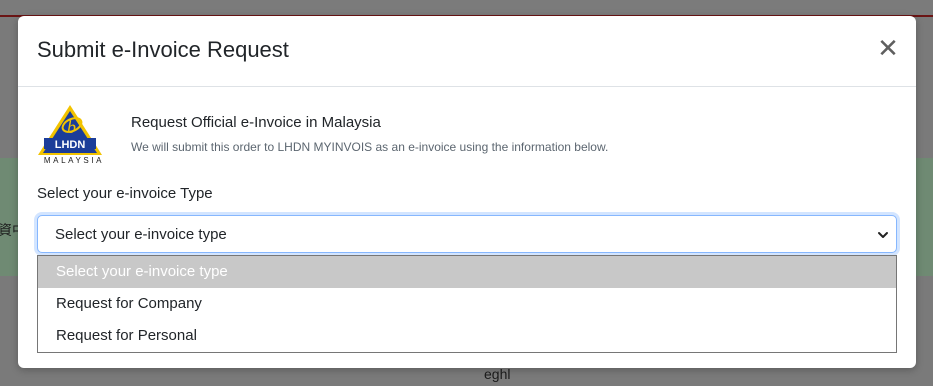  Describe the element at coordinates (467, 336) in the screenshot. I see `option-personal: Request for Personal` at that location.